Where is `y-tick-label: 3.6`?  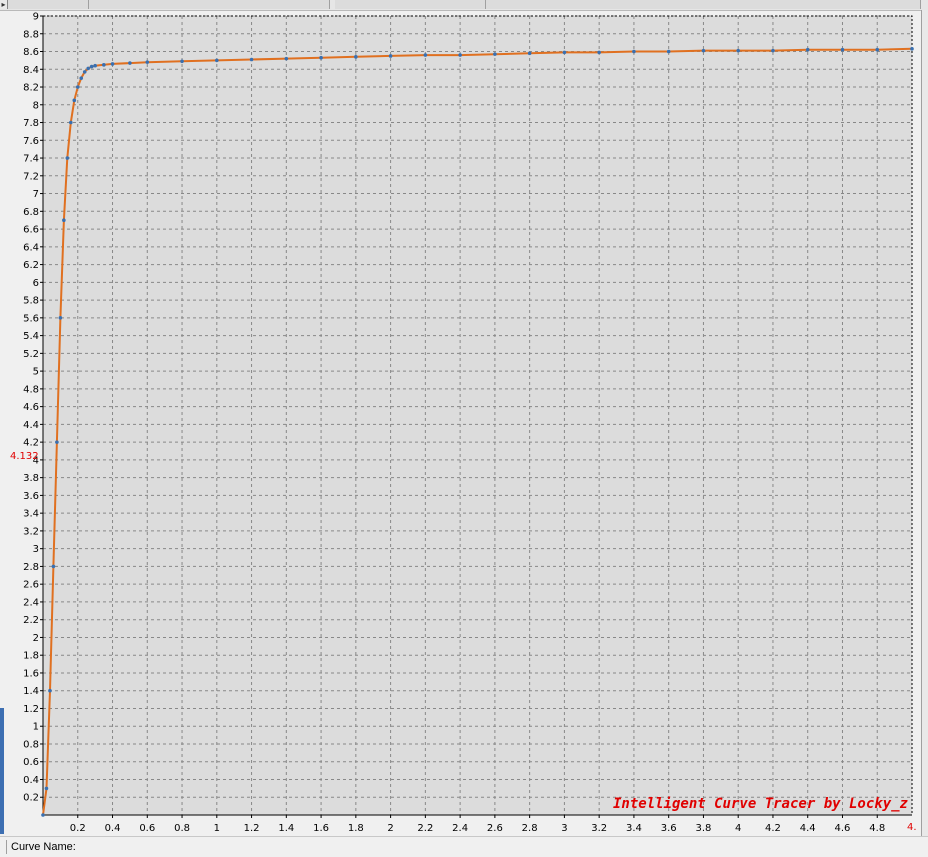
y-tick-label: 3.6 is located at coordinates (31, 496).